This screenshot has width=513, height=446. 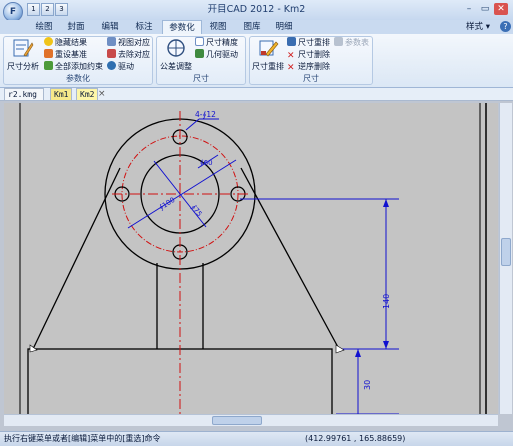 I want to click on doc-tab-km1: Km1, so click(x=61, y=94).